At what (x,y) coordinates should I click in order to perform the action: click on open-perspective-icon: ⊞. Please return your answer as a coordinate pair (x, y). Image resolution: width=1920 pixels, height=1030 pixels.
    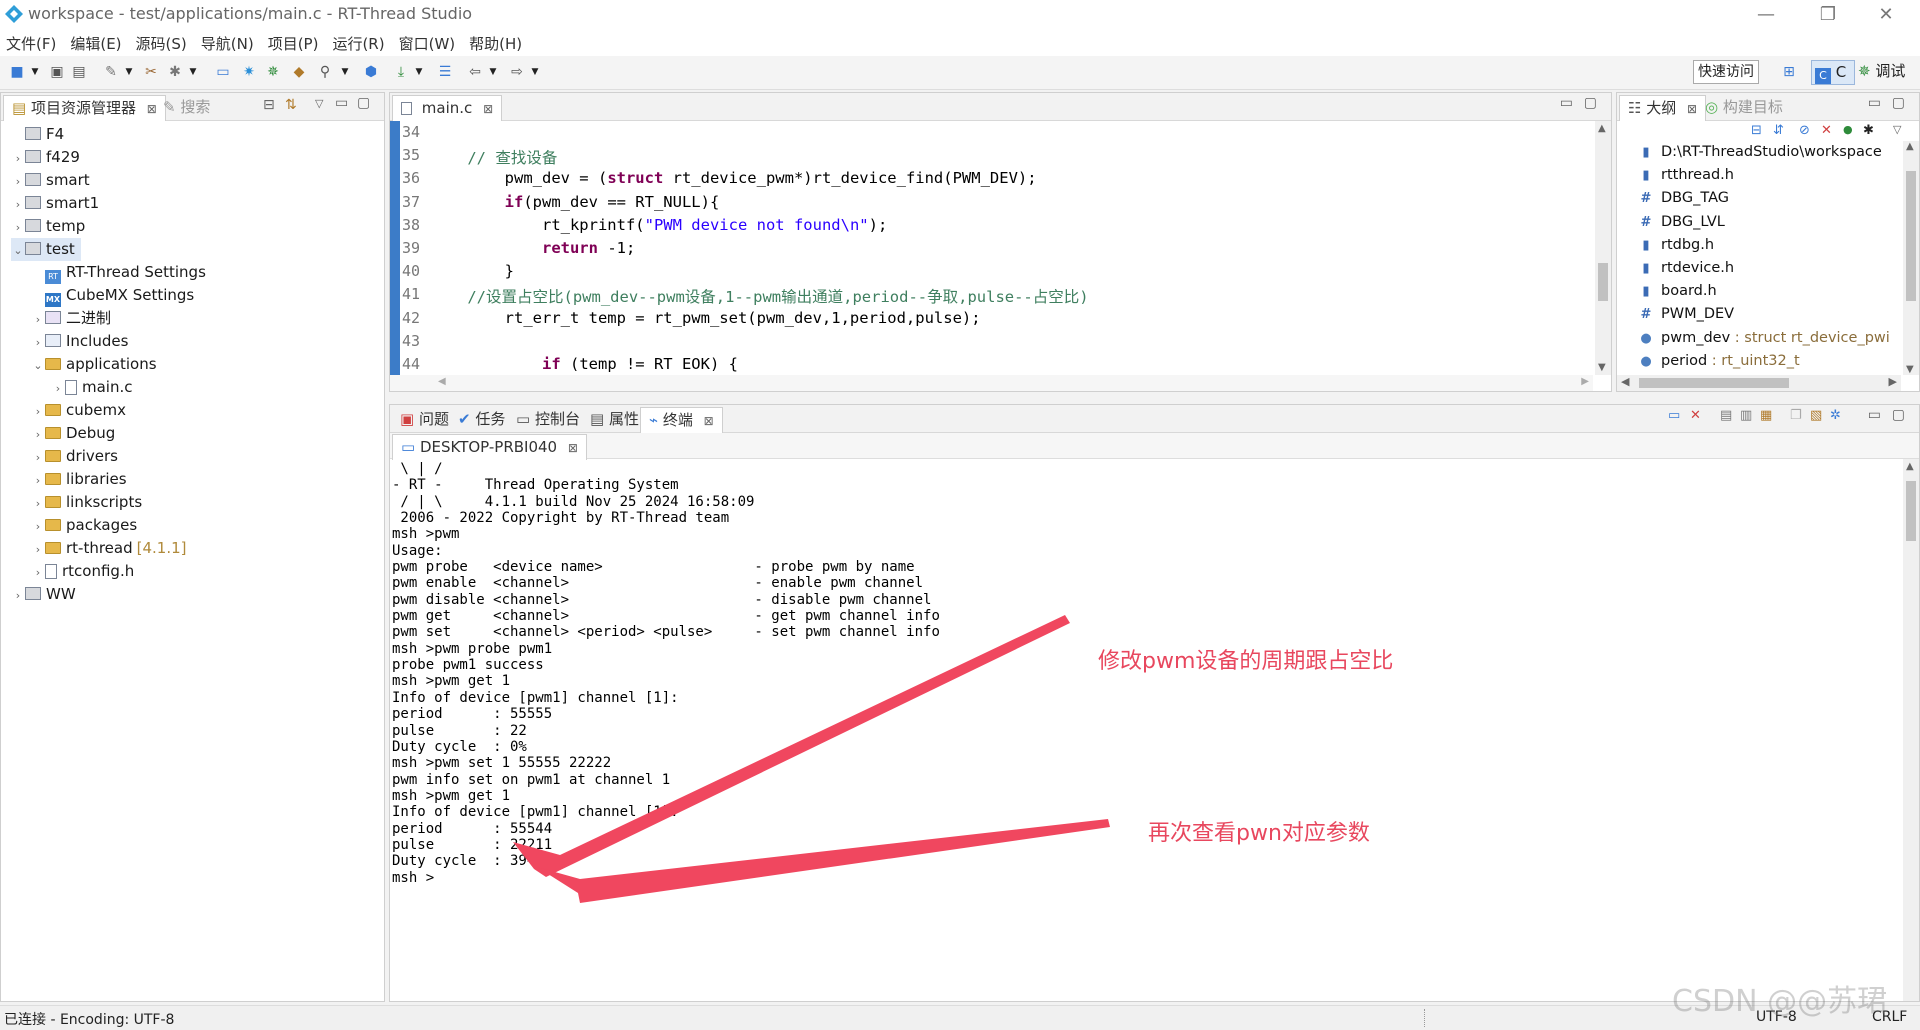
    Looking at the image, I should click on (1789, 72).